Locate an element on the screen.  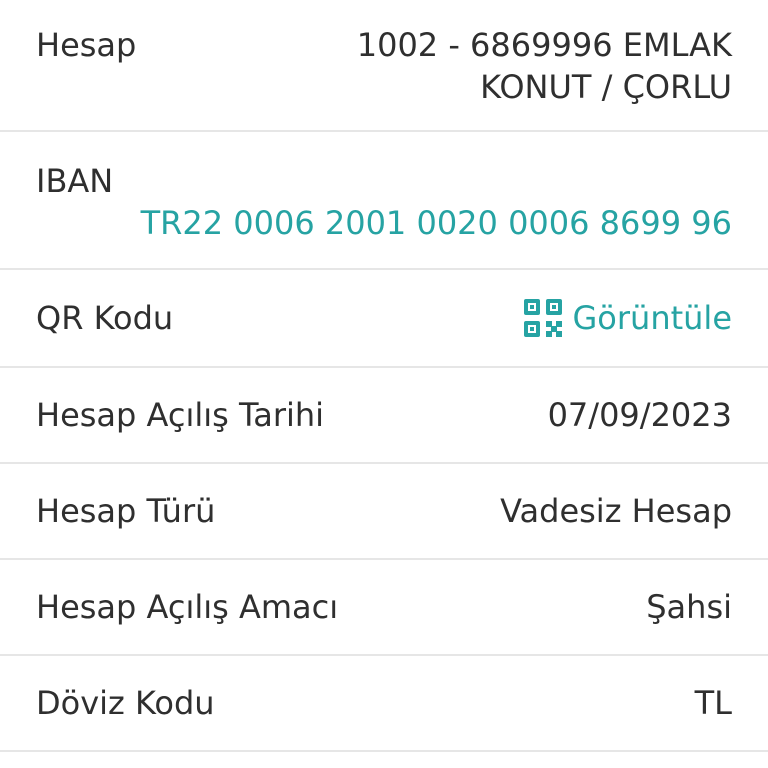
qr-row: QR Kodu Görüntüle is located at coordinates (384, 319).